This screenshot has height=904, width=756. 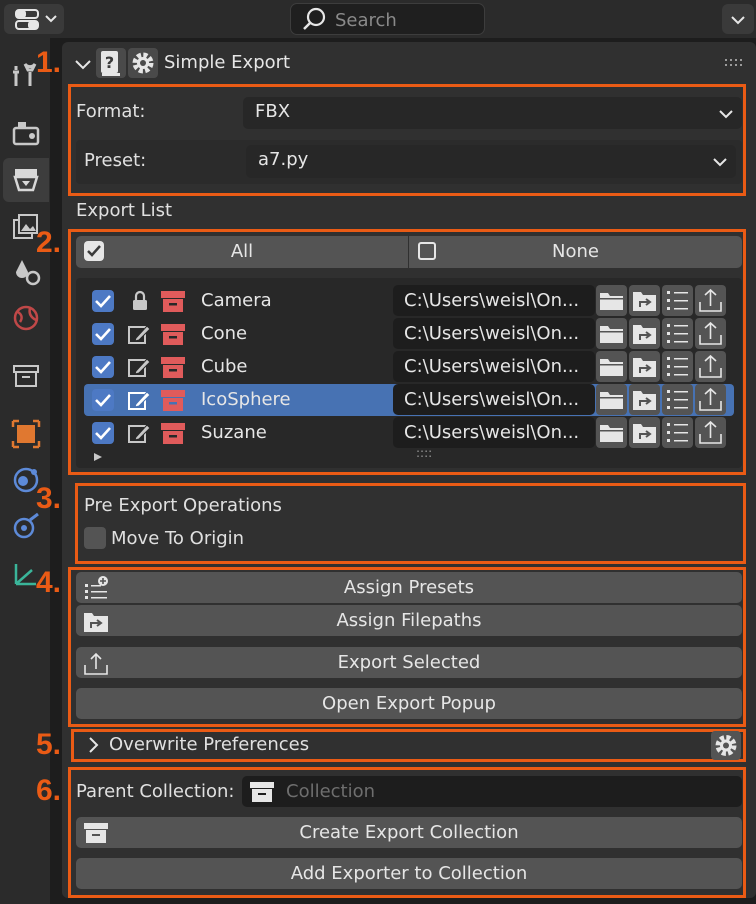 I want to click on create-export-collection-button: Create Export Collection, so click(x=409, y=832).